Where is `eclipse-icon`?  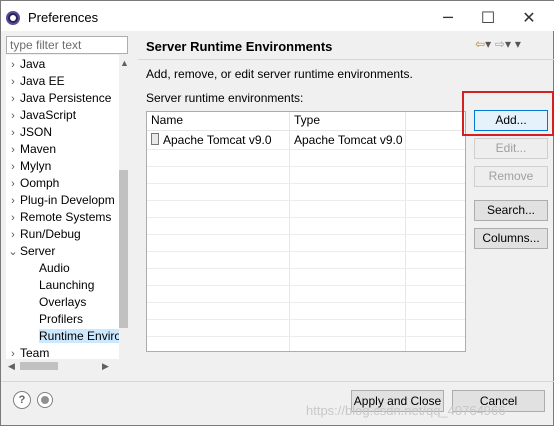
eclipse-icon is located at coordinates (13, 18).